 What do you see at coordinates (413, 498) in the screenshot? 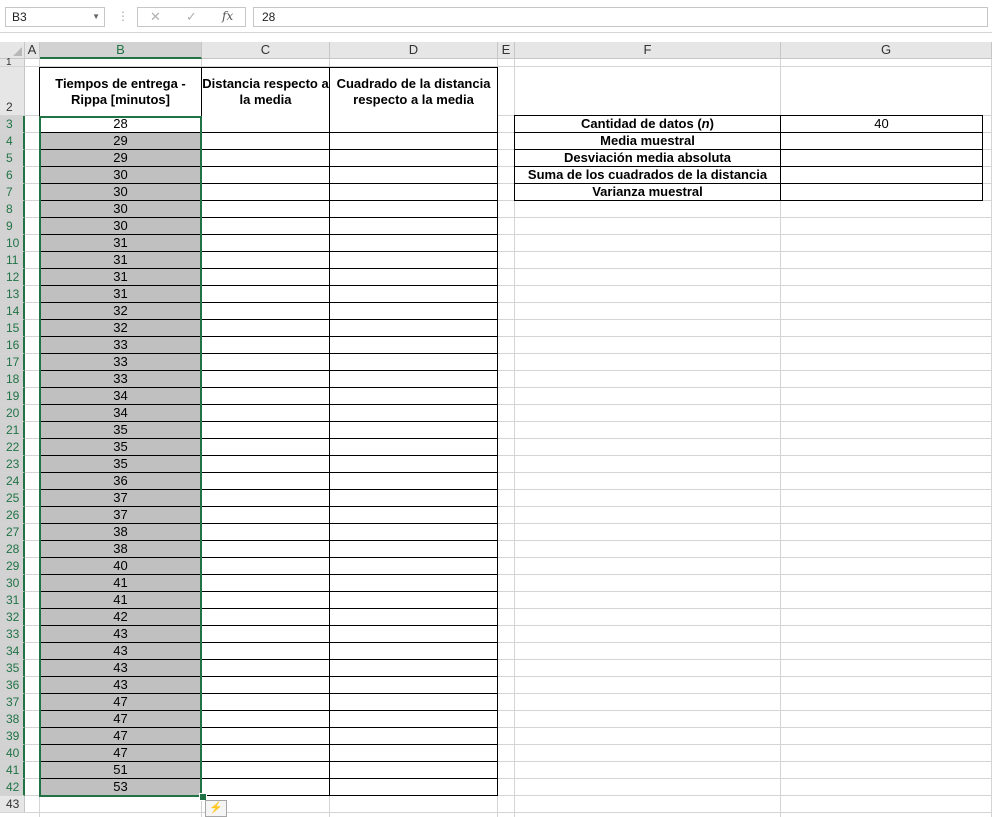
I see `data-cell-d25` at bounding box center [413, 498].